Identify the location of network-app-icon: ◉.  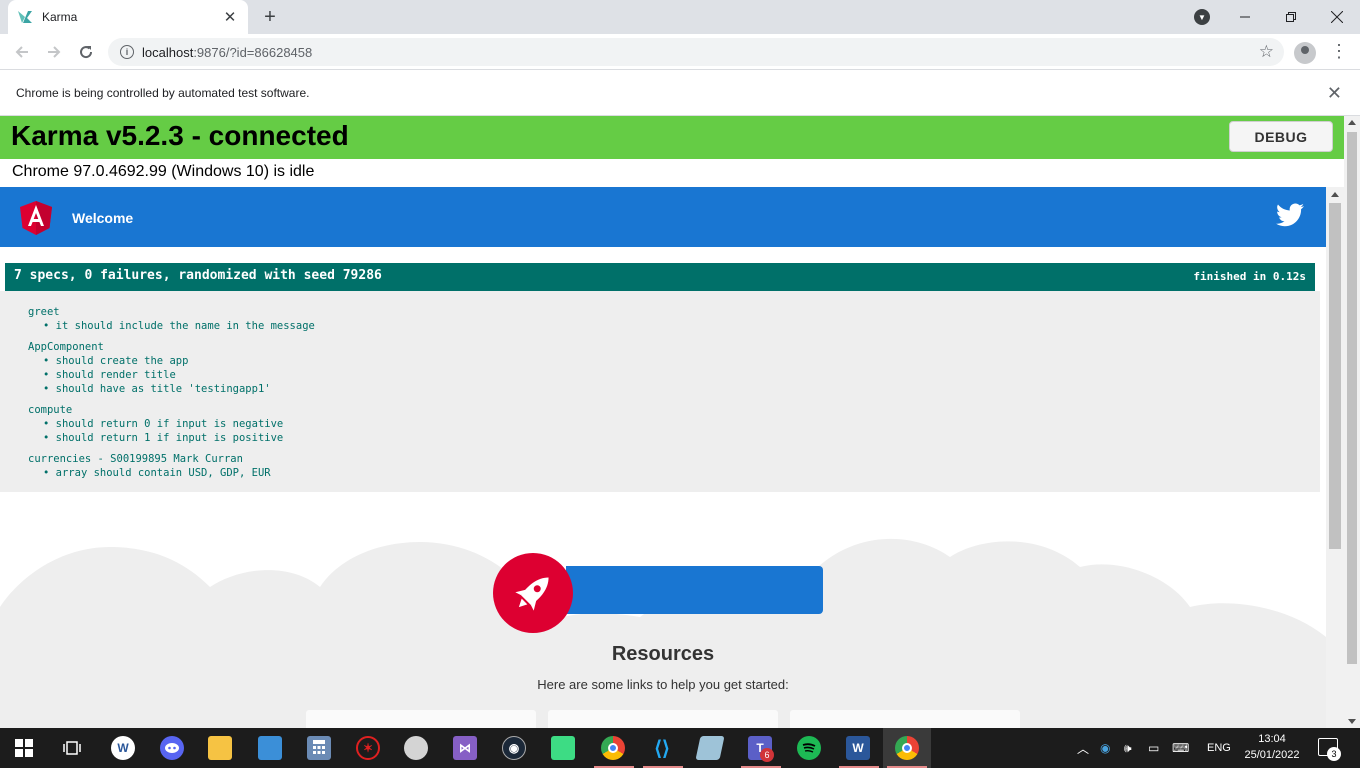
(1105, 748).